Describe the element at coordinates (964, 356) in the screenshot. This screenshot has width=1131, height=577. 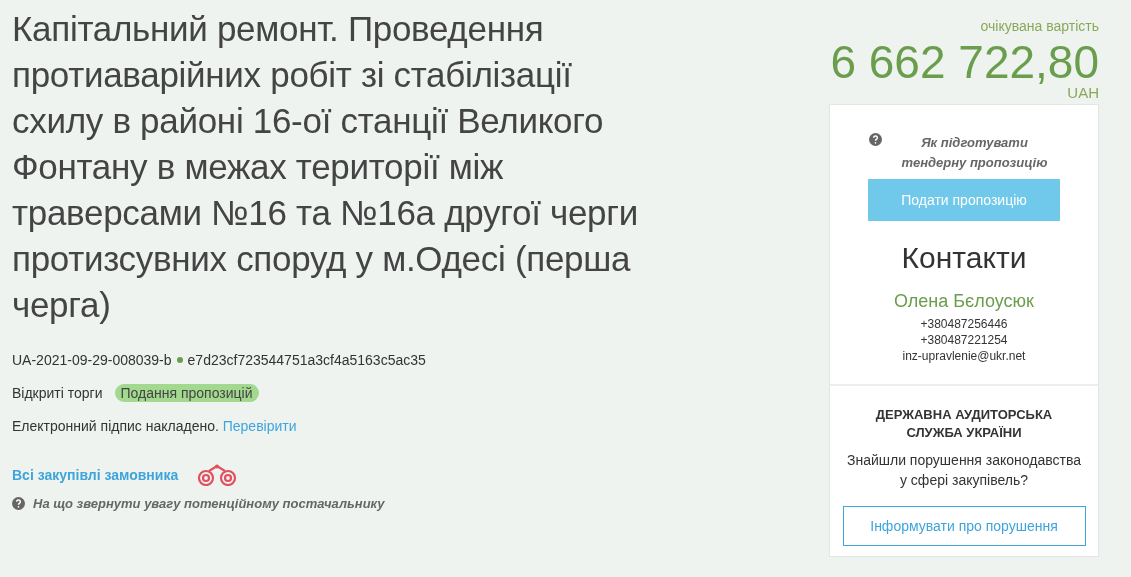
I see `contact-email: inz-upravlenie@ukr.net` at that location.